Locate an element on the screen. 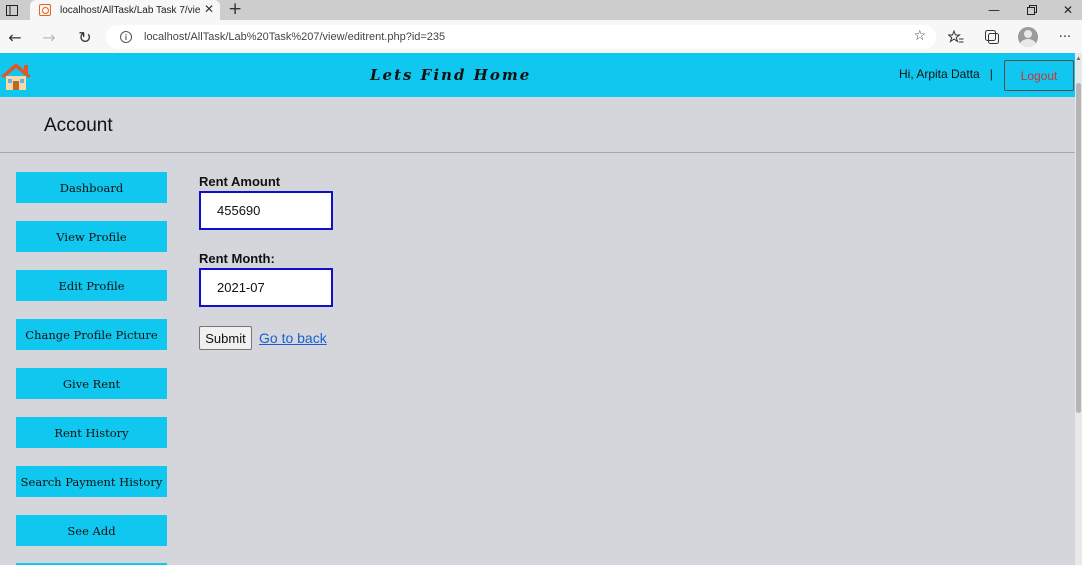 Image resolution: width=1082 pixels, height=565 pixels. sidebar-item-rent-history: Rent History is located at coordinates (91, 432).